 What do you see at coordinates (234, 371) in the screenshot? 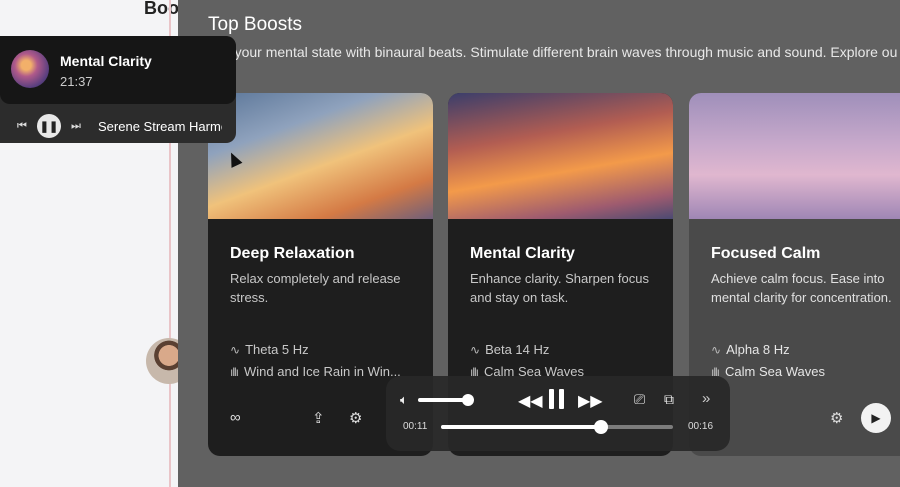
I see `audio-bars-icon: ıllı` at bounding box center [234, 371].